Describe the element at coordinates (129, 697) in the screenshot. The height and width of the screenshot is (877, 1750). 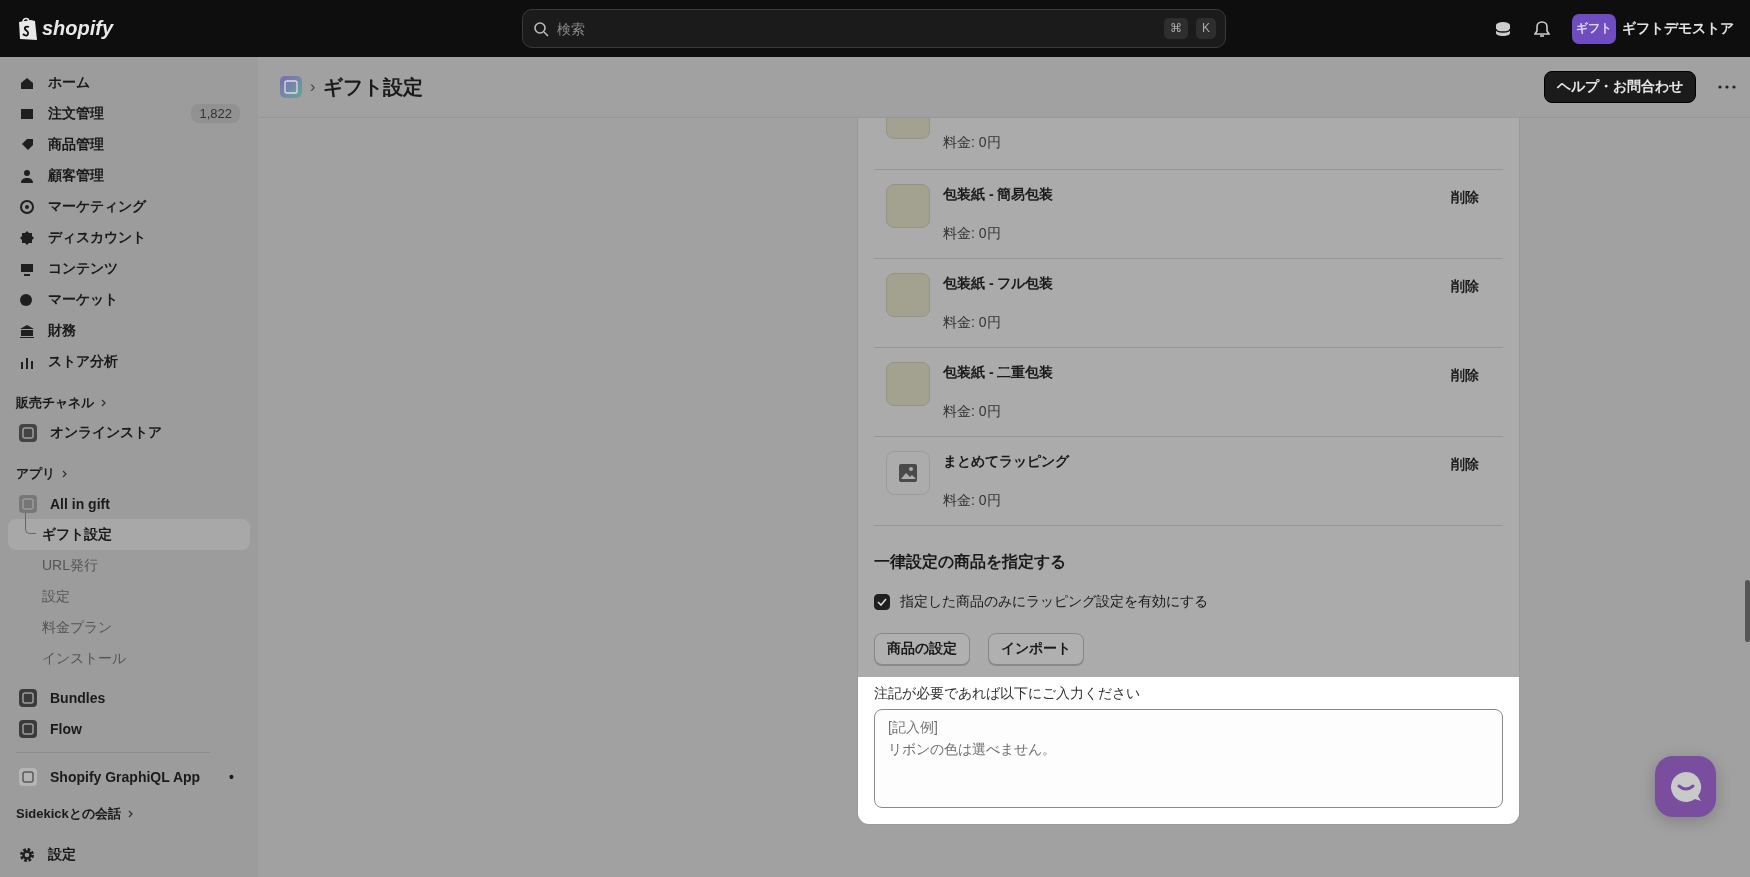
I see `nav-item: Bundles` at that location.